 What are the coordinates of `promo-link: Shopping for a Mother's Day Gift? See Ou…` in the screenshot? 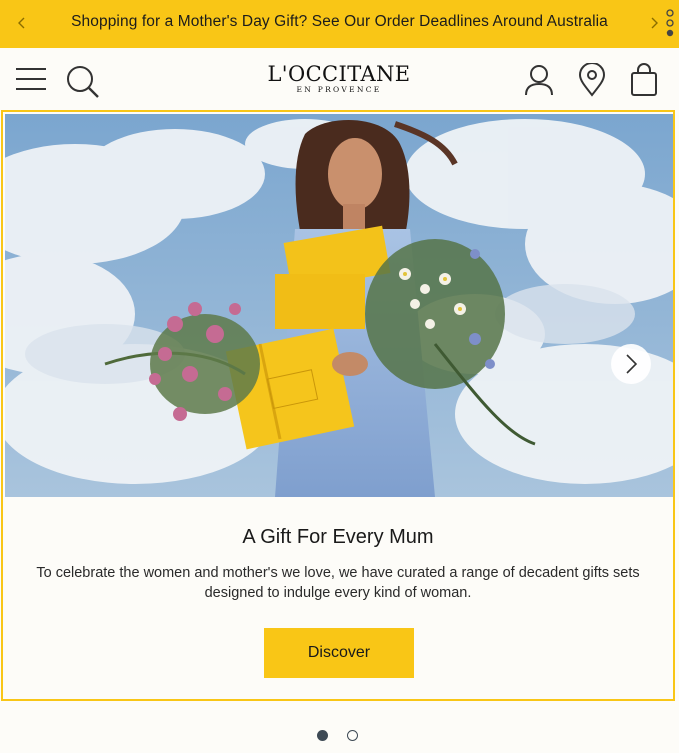 It's located at (339, 22).